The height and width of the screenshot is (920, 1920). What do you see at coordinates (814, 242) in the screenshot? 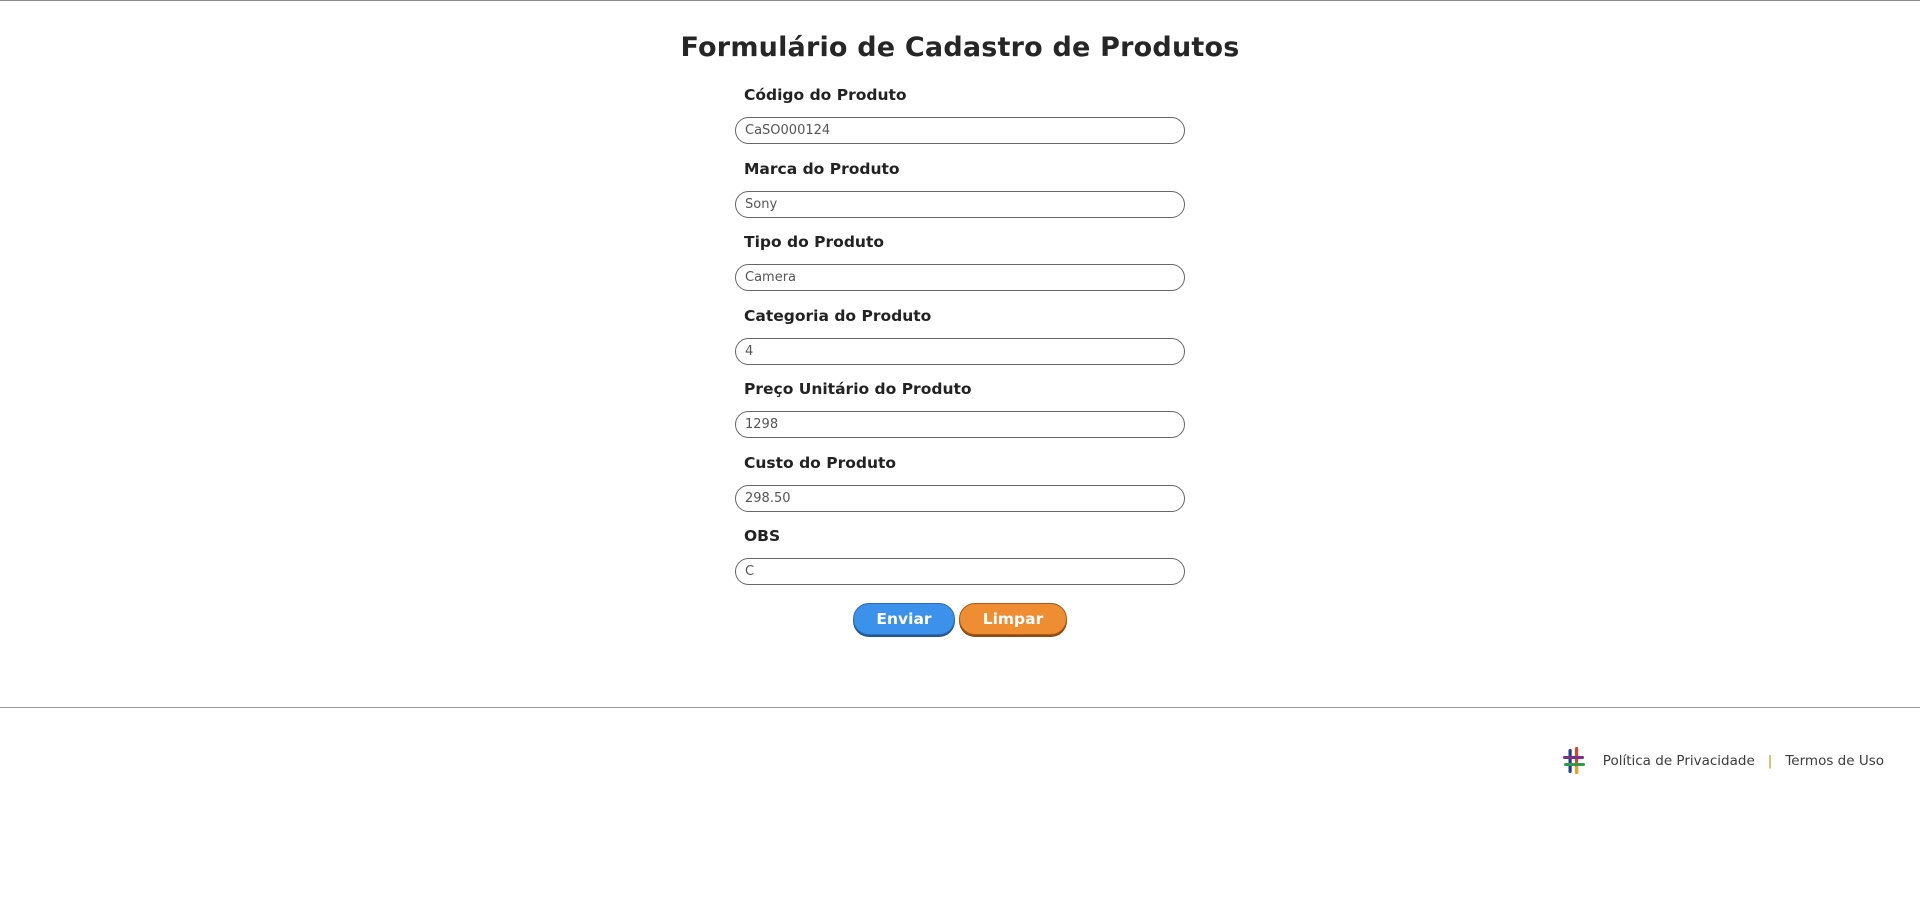
I see `product-type-label: Tipo do Produto` at bounding box center [814, 242].